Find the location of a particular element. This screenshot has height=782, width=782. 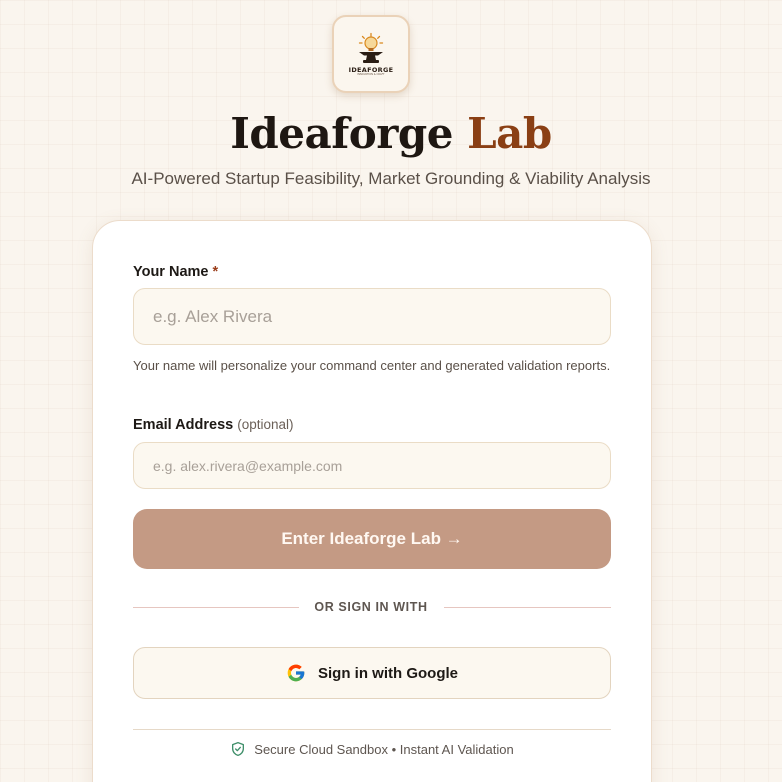

google-icon is located at coordinates (296, 673).